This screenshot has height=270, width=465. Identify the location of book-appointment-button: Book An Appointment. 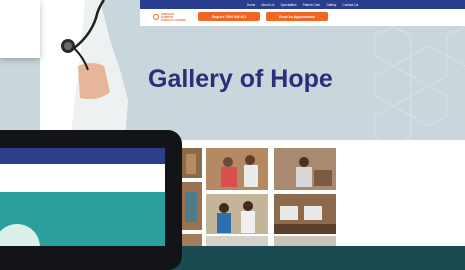
(297, 16).